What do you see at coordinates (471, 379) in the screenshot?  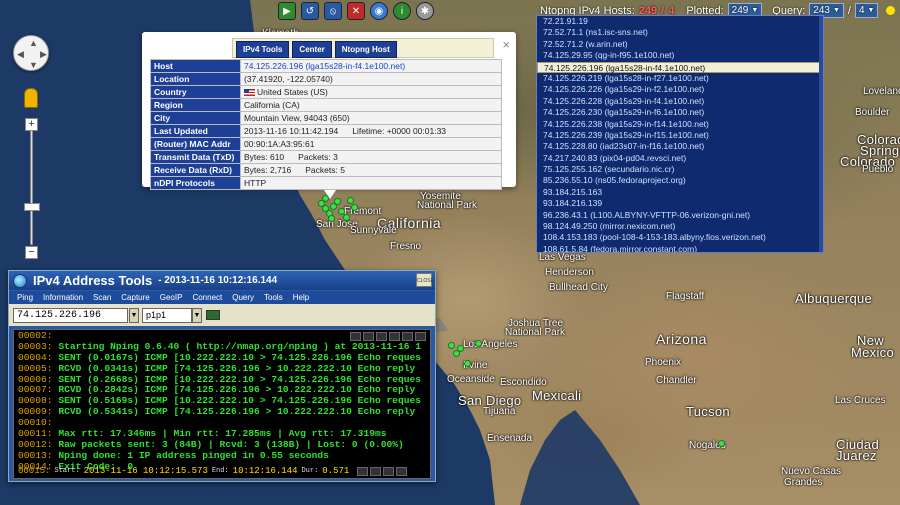 I see `map-place-label: Oceanside` at bounding box center [471, 379].